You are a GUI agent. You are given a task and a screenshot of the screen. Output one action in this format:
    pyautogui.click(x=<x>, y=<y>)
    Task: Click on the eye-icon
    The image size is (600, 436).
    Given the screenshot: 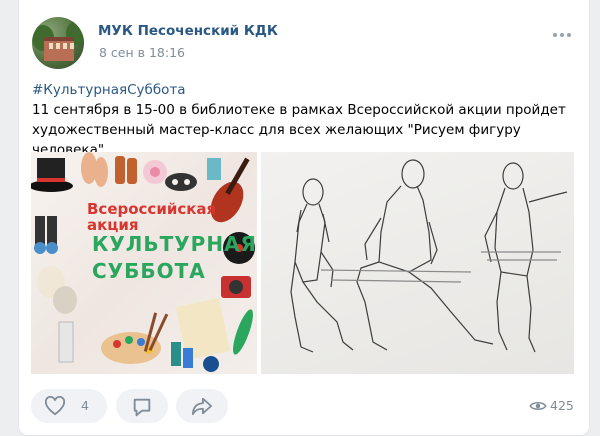 What is the action you would take?
    pyautogui.click(x=538, y=406)
    